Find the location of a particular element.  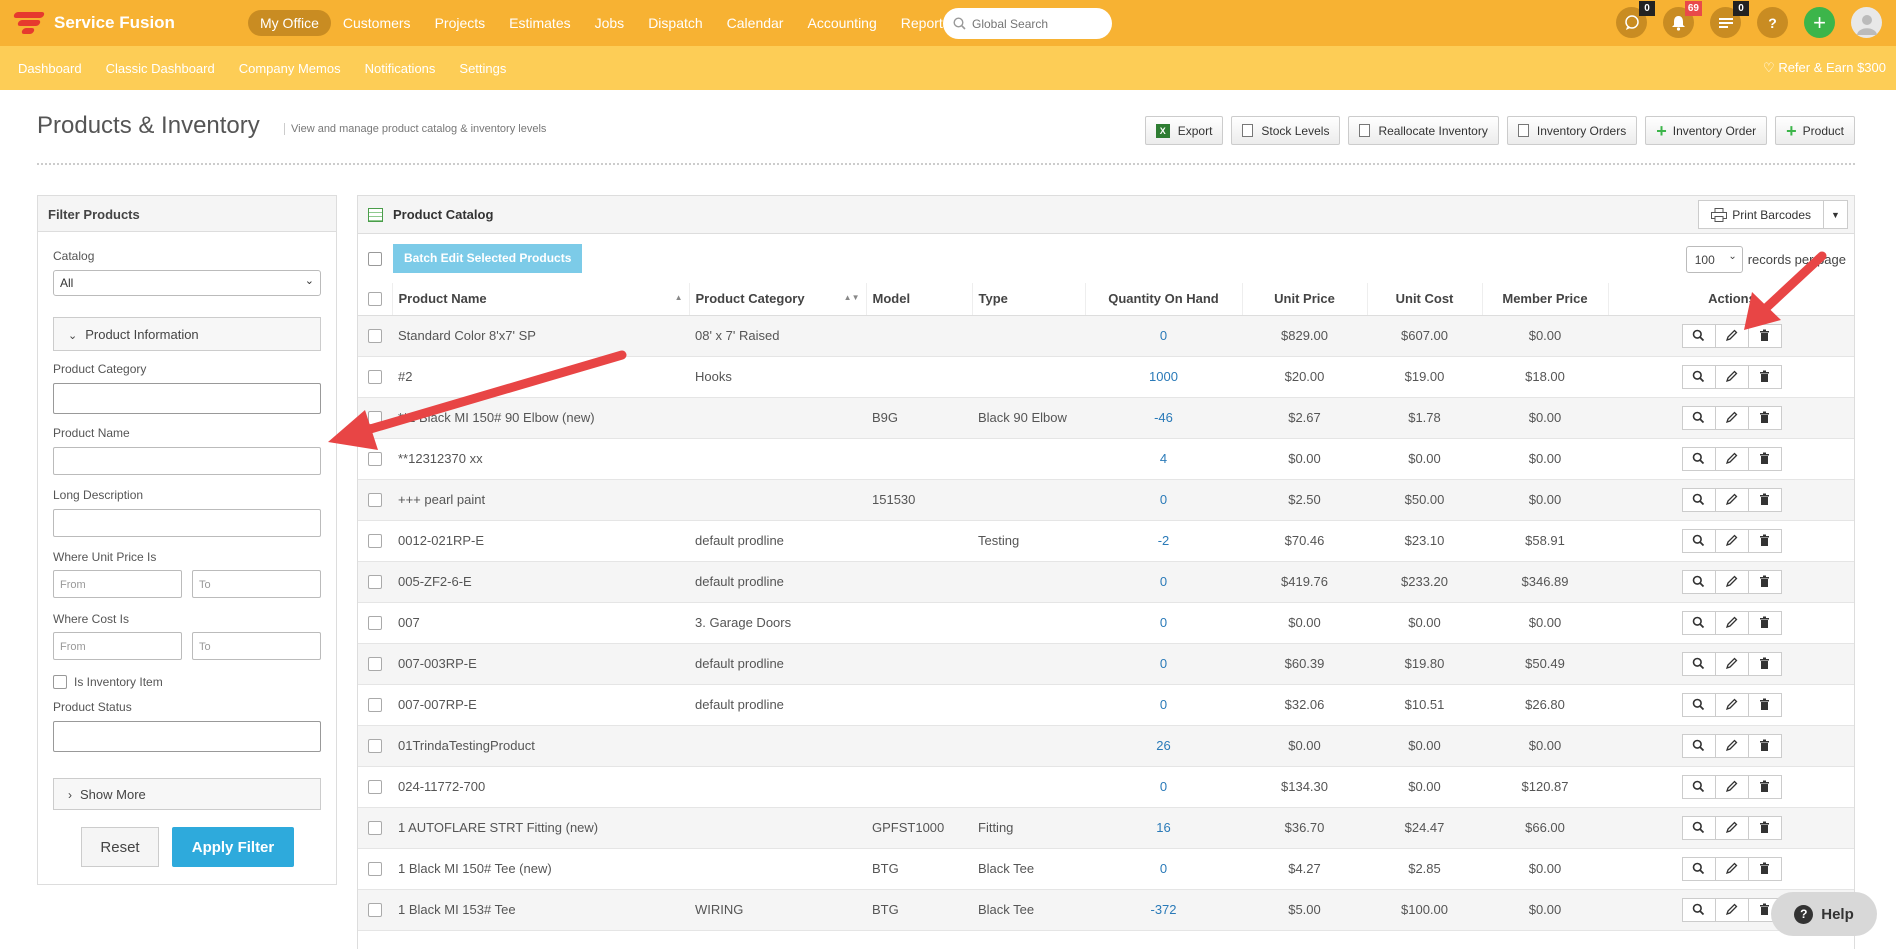

logo: Service Fusion is located at coordinates (123, 23).